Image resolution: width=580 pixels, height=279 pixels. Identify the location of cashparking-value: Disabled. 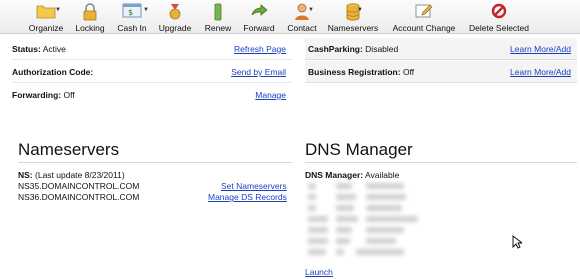
(382, 49).